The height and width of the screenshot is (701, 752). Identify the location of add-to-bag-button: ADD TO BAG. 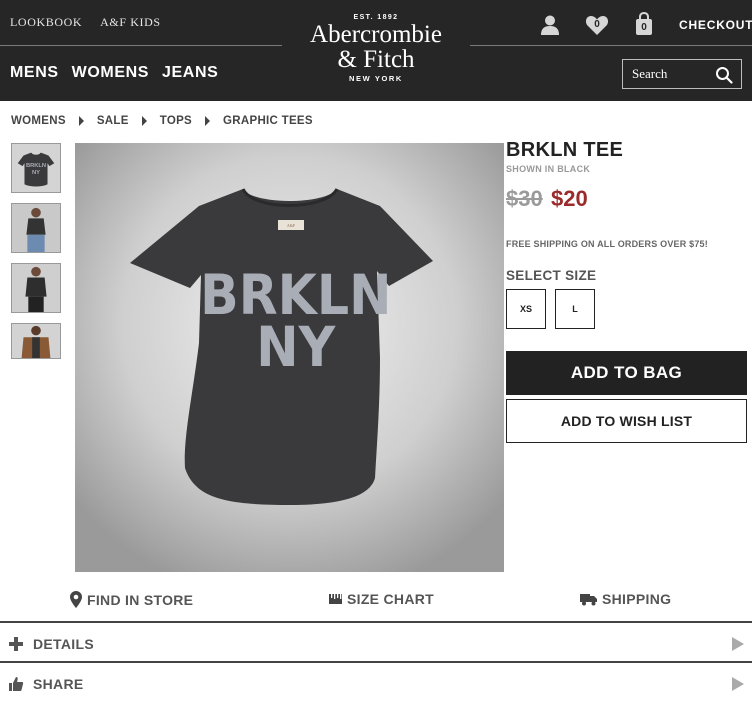
(626, 373).